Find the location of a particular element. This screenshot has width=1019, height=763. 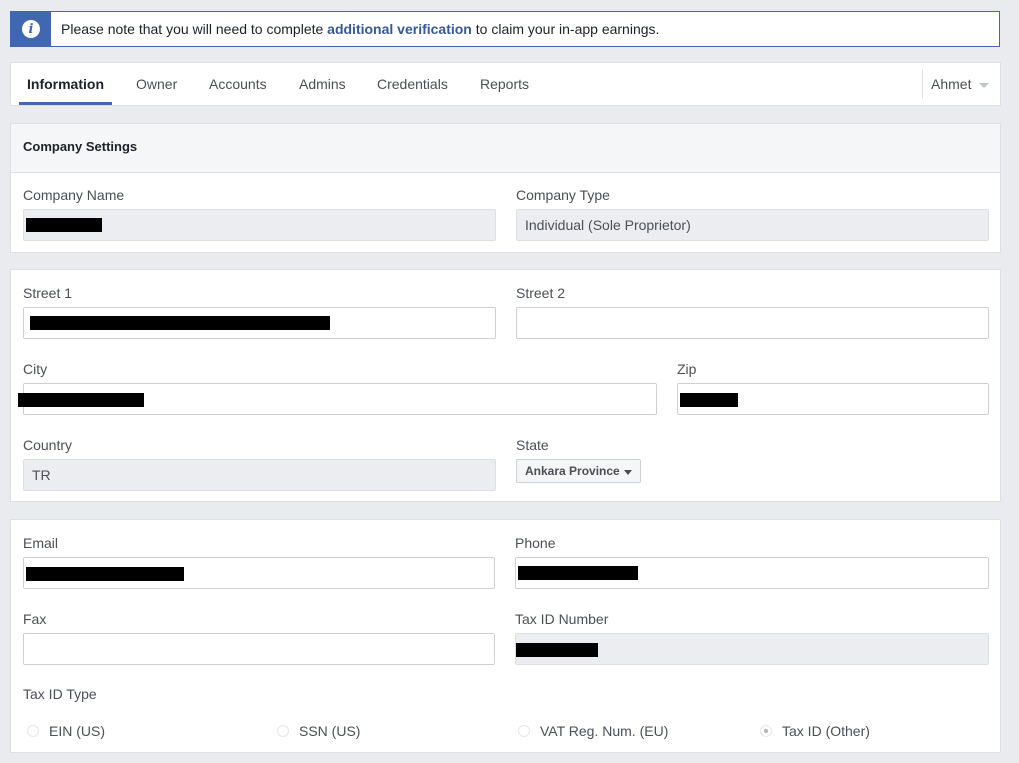

tab-accounts: Accounts is located at coordinates (238, 84).